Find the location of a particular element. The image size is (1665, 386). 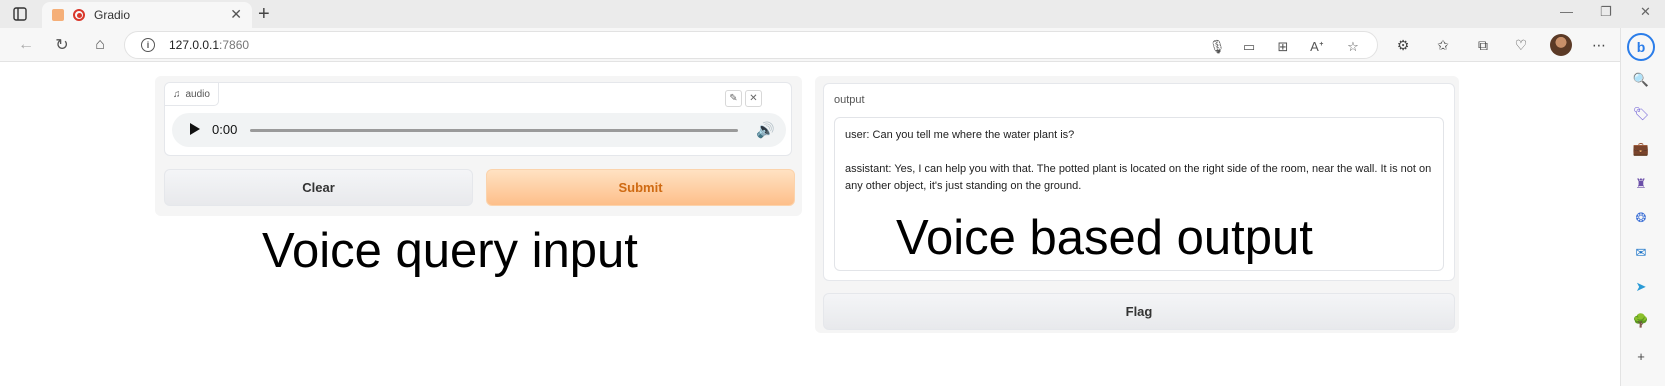

read-aloud-icon: Aᐩ is located at coordinates (1317, 47).